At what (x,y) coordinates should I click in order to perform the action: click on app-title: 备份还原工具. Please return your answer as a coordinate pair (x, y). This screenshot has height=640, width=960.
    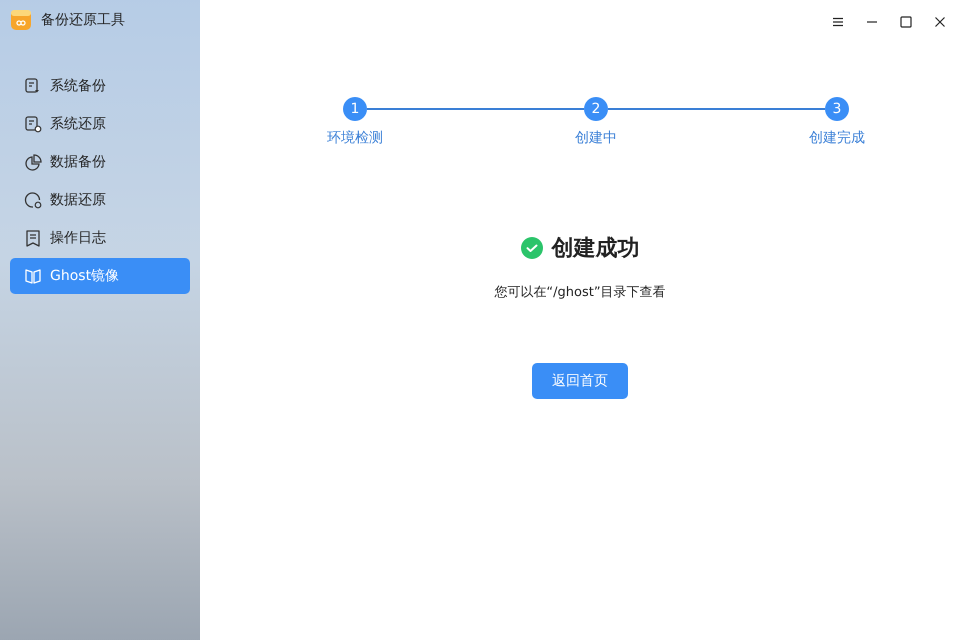
    Looking at the image, I should click on (83, 20).